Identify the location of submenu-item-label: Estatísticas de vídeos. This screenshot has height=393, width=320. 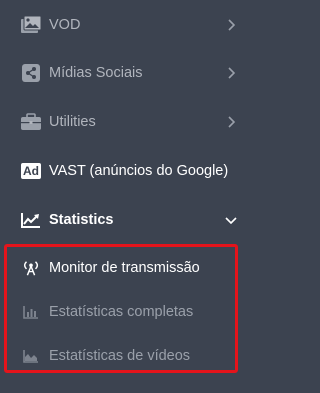
(120, 356).